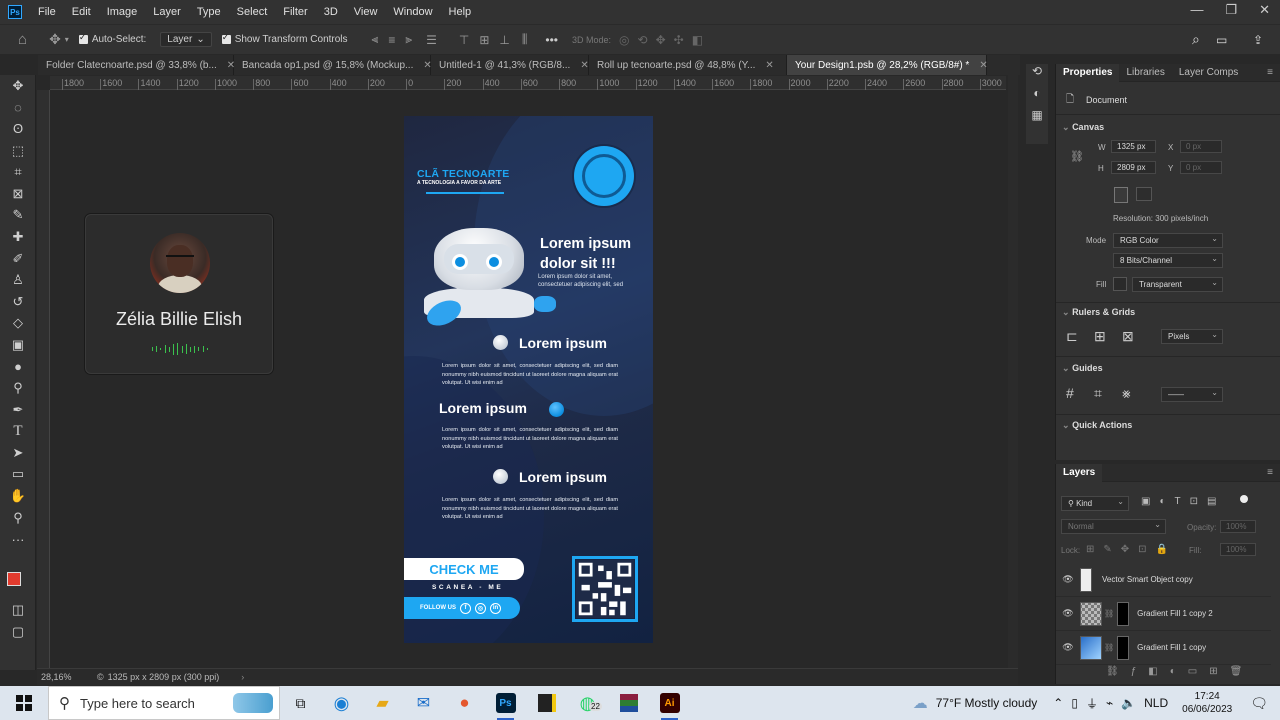  Describe the element at coordinates (624, 40) in the screenshot. I see `3d-orbit-icon: ◎` at that location.